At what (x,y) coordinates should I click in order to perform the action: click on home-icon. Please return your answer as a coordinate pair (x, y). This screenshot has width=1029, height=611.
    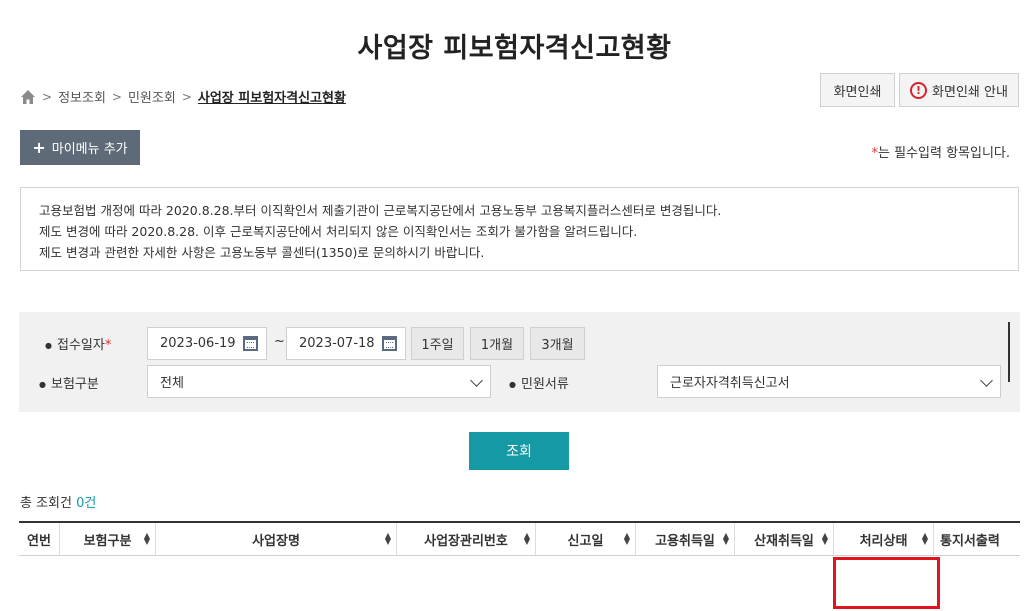
    Looking at the image, I should click on (28, 97).